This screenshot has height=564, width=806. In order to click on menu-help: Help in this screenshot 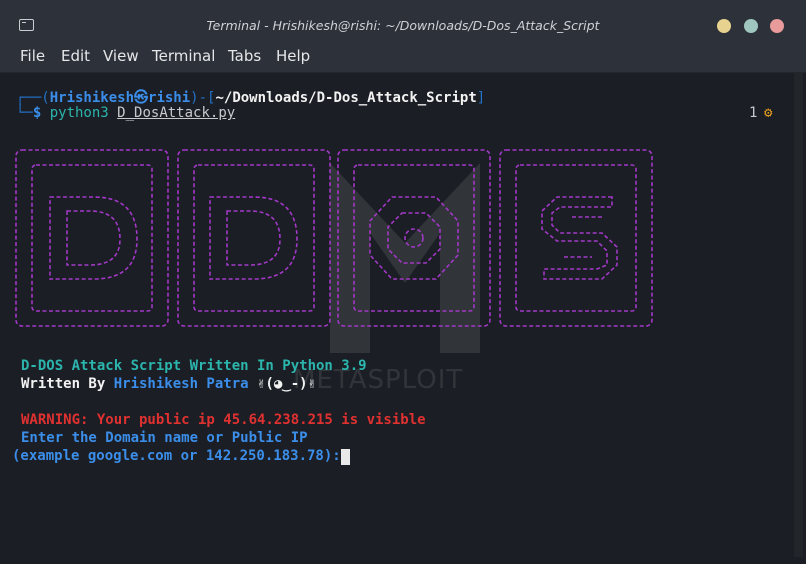, I will do `click(293, 56)`.